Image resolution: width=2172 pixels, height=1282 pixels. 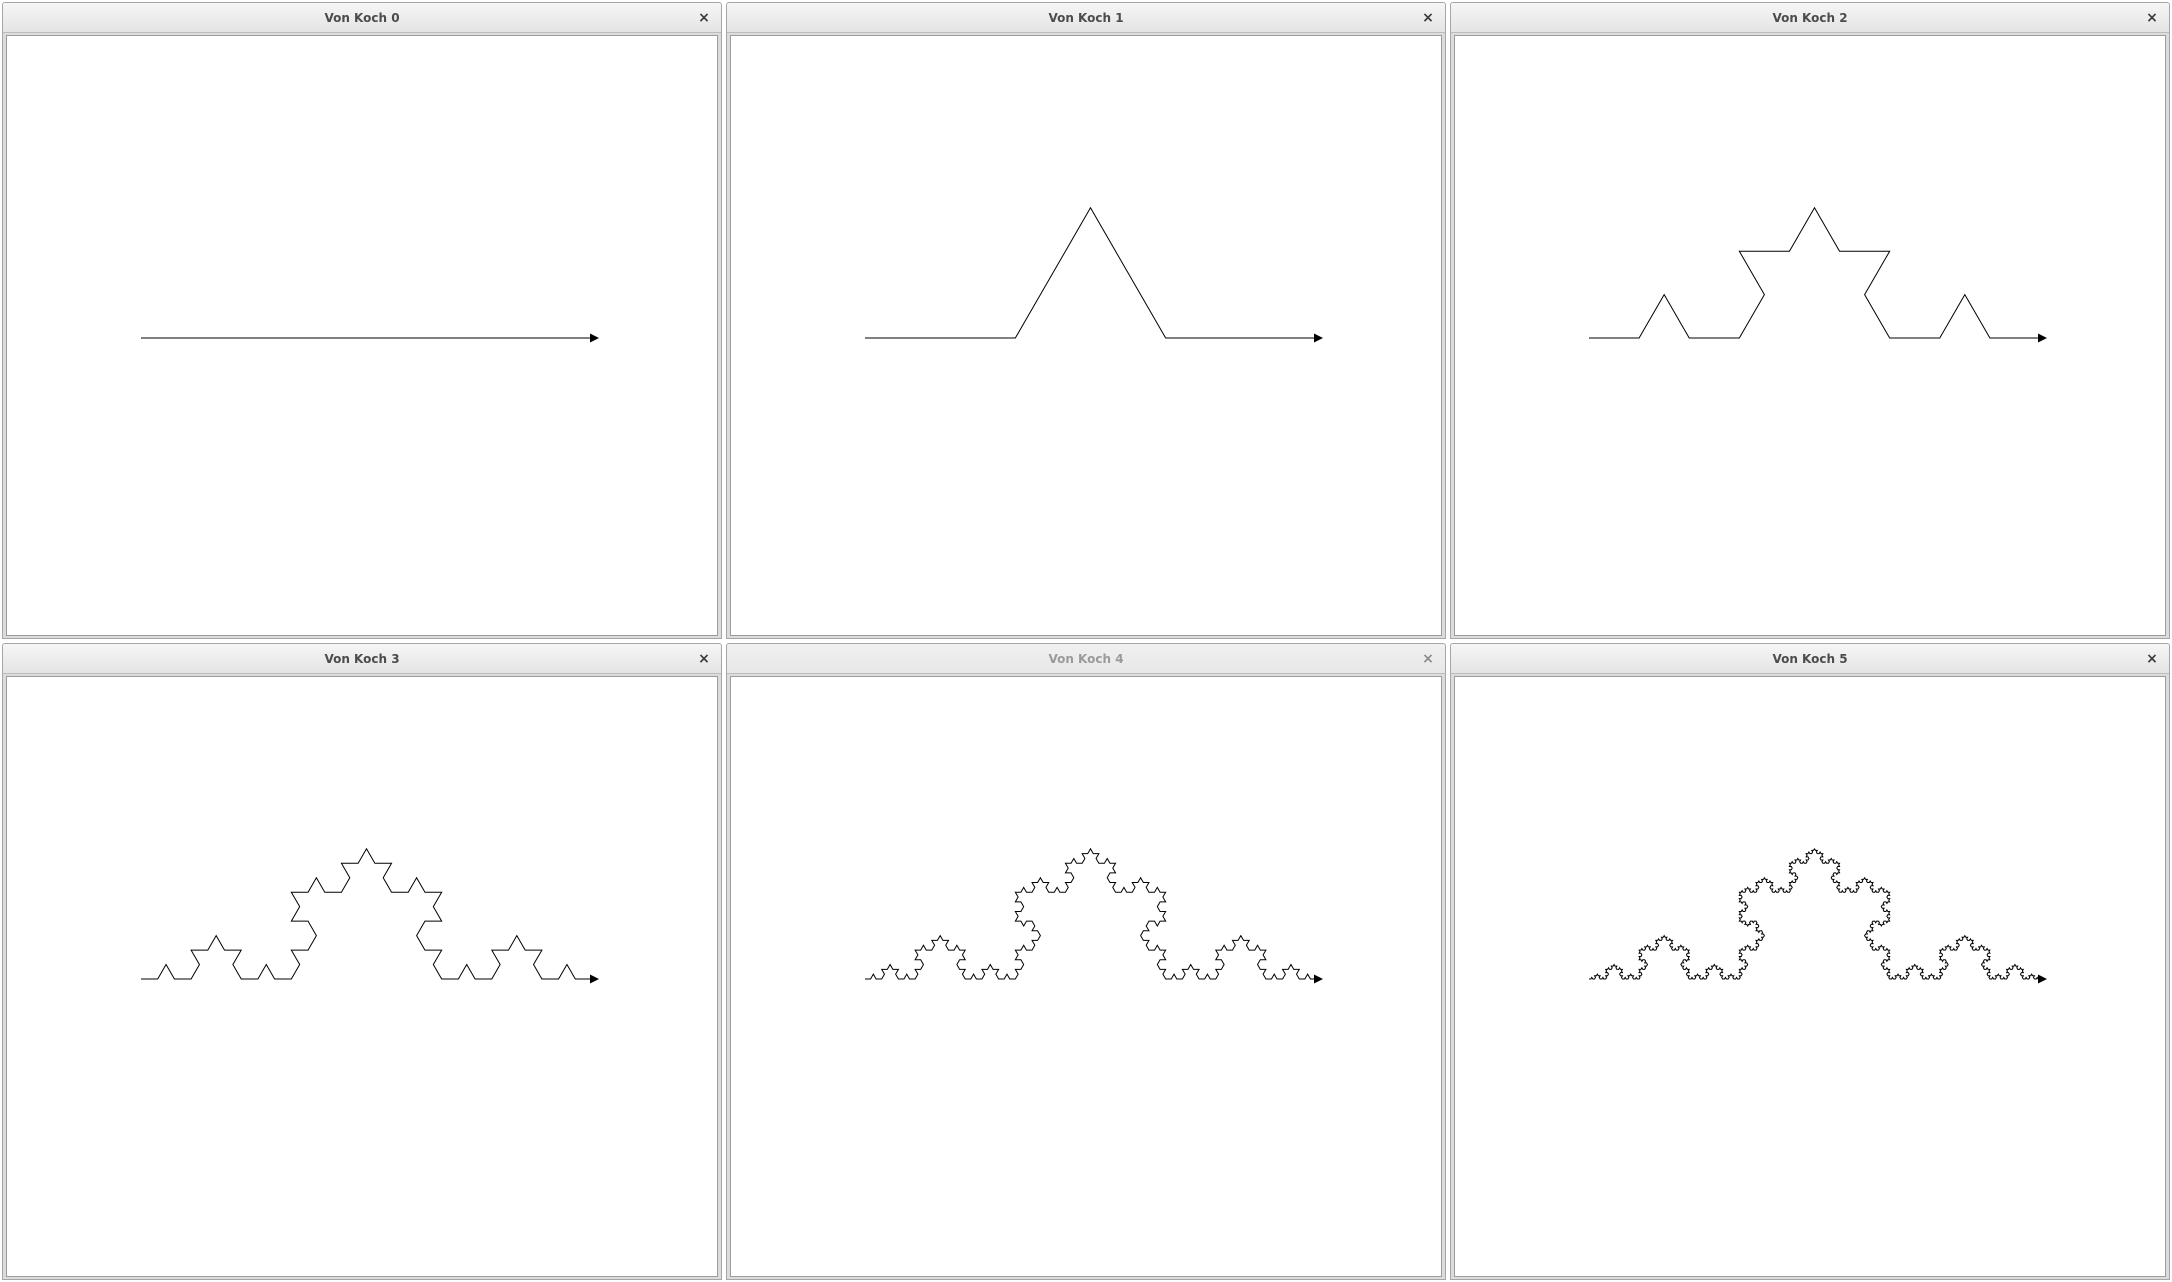 I want to click on window-title: Von Koch 4, so click(x=1086, y=659).